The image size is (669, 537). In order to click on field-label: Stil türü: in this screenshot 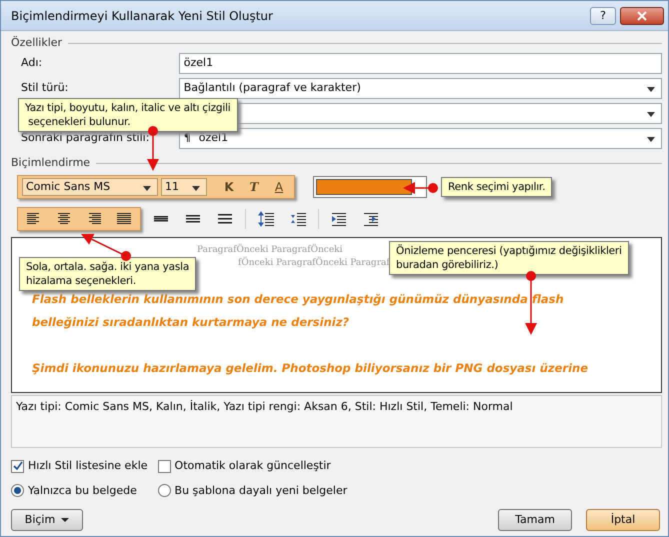, I will do `click(45, 88)`.